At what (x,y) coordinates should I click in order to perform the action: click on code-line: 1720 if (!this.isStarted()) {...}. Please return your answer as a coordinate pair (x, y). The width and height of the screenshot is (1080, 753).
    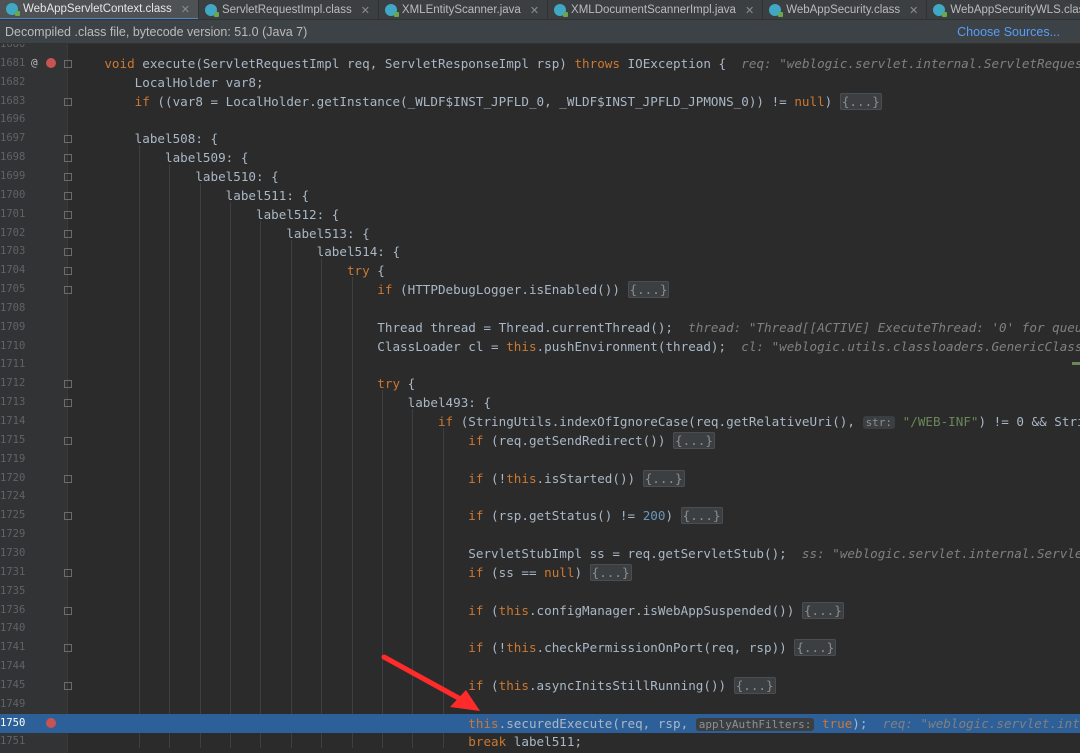
    Looking at the image, I should click on (540, 478).